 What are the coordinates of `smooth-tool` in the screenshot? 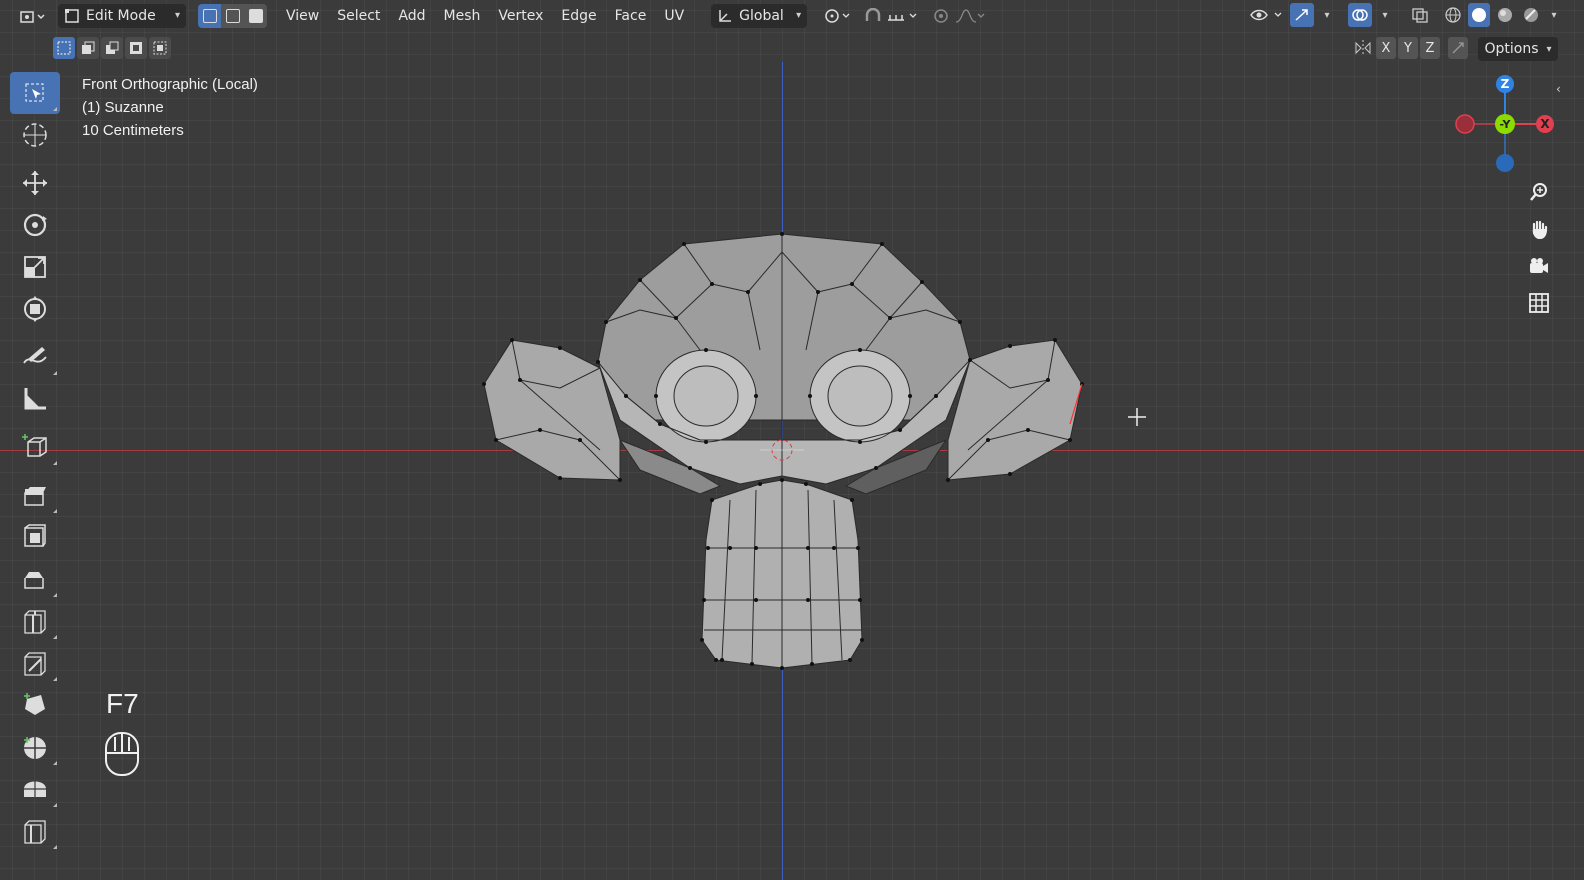 It's located at (35, 789).